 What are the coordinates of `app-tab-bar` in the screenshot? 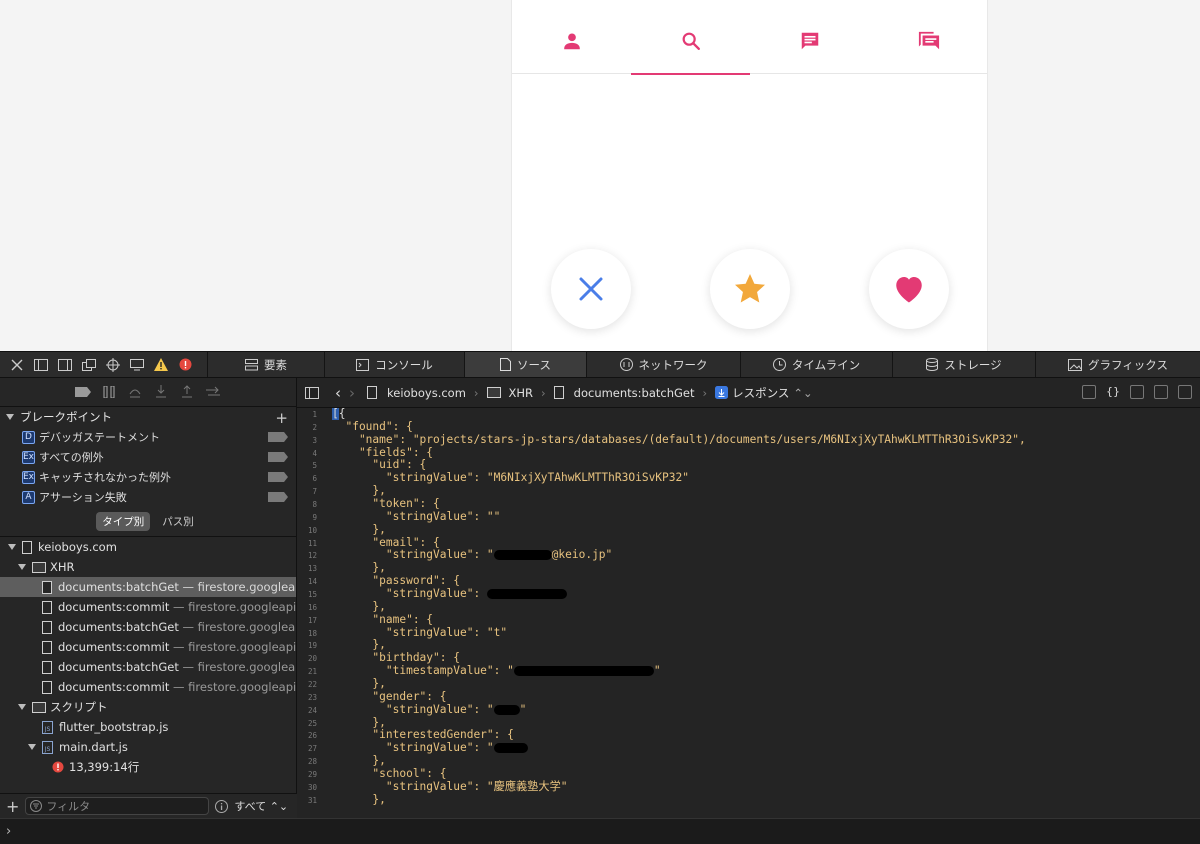 It's located at (750, 37).